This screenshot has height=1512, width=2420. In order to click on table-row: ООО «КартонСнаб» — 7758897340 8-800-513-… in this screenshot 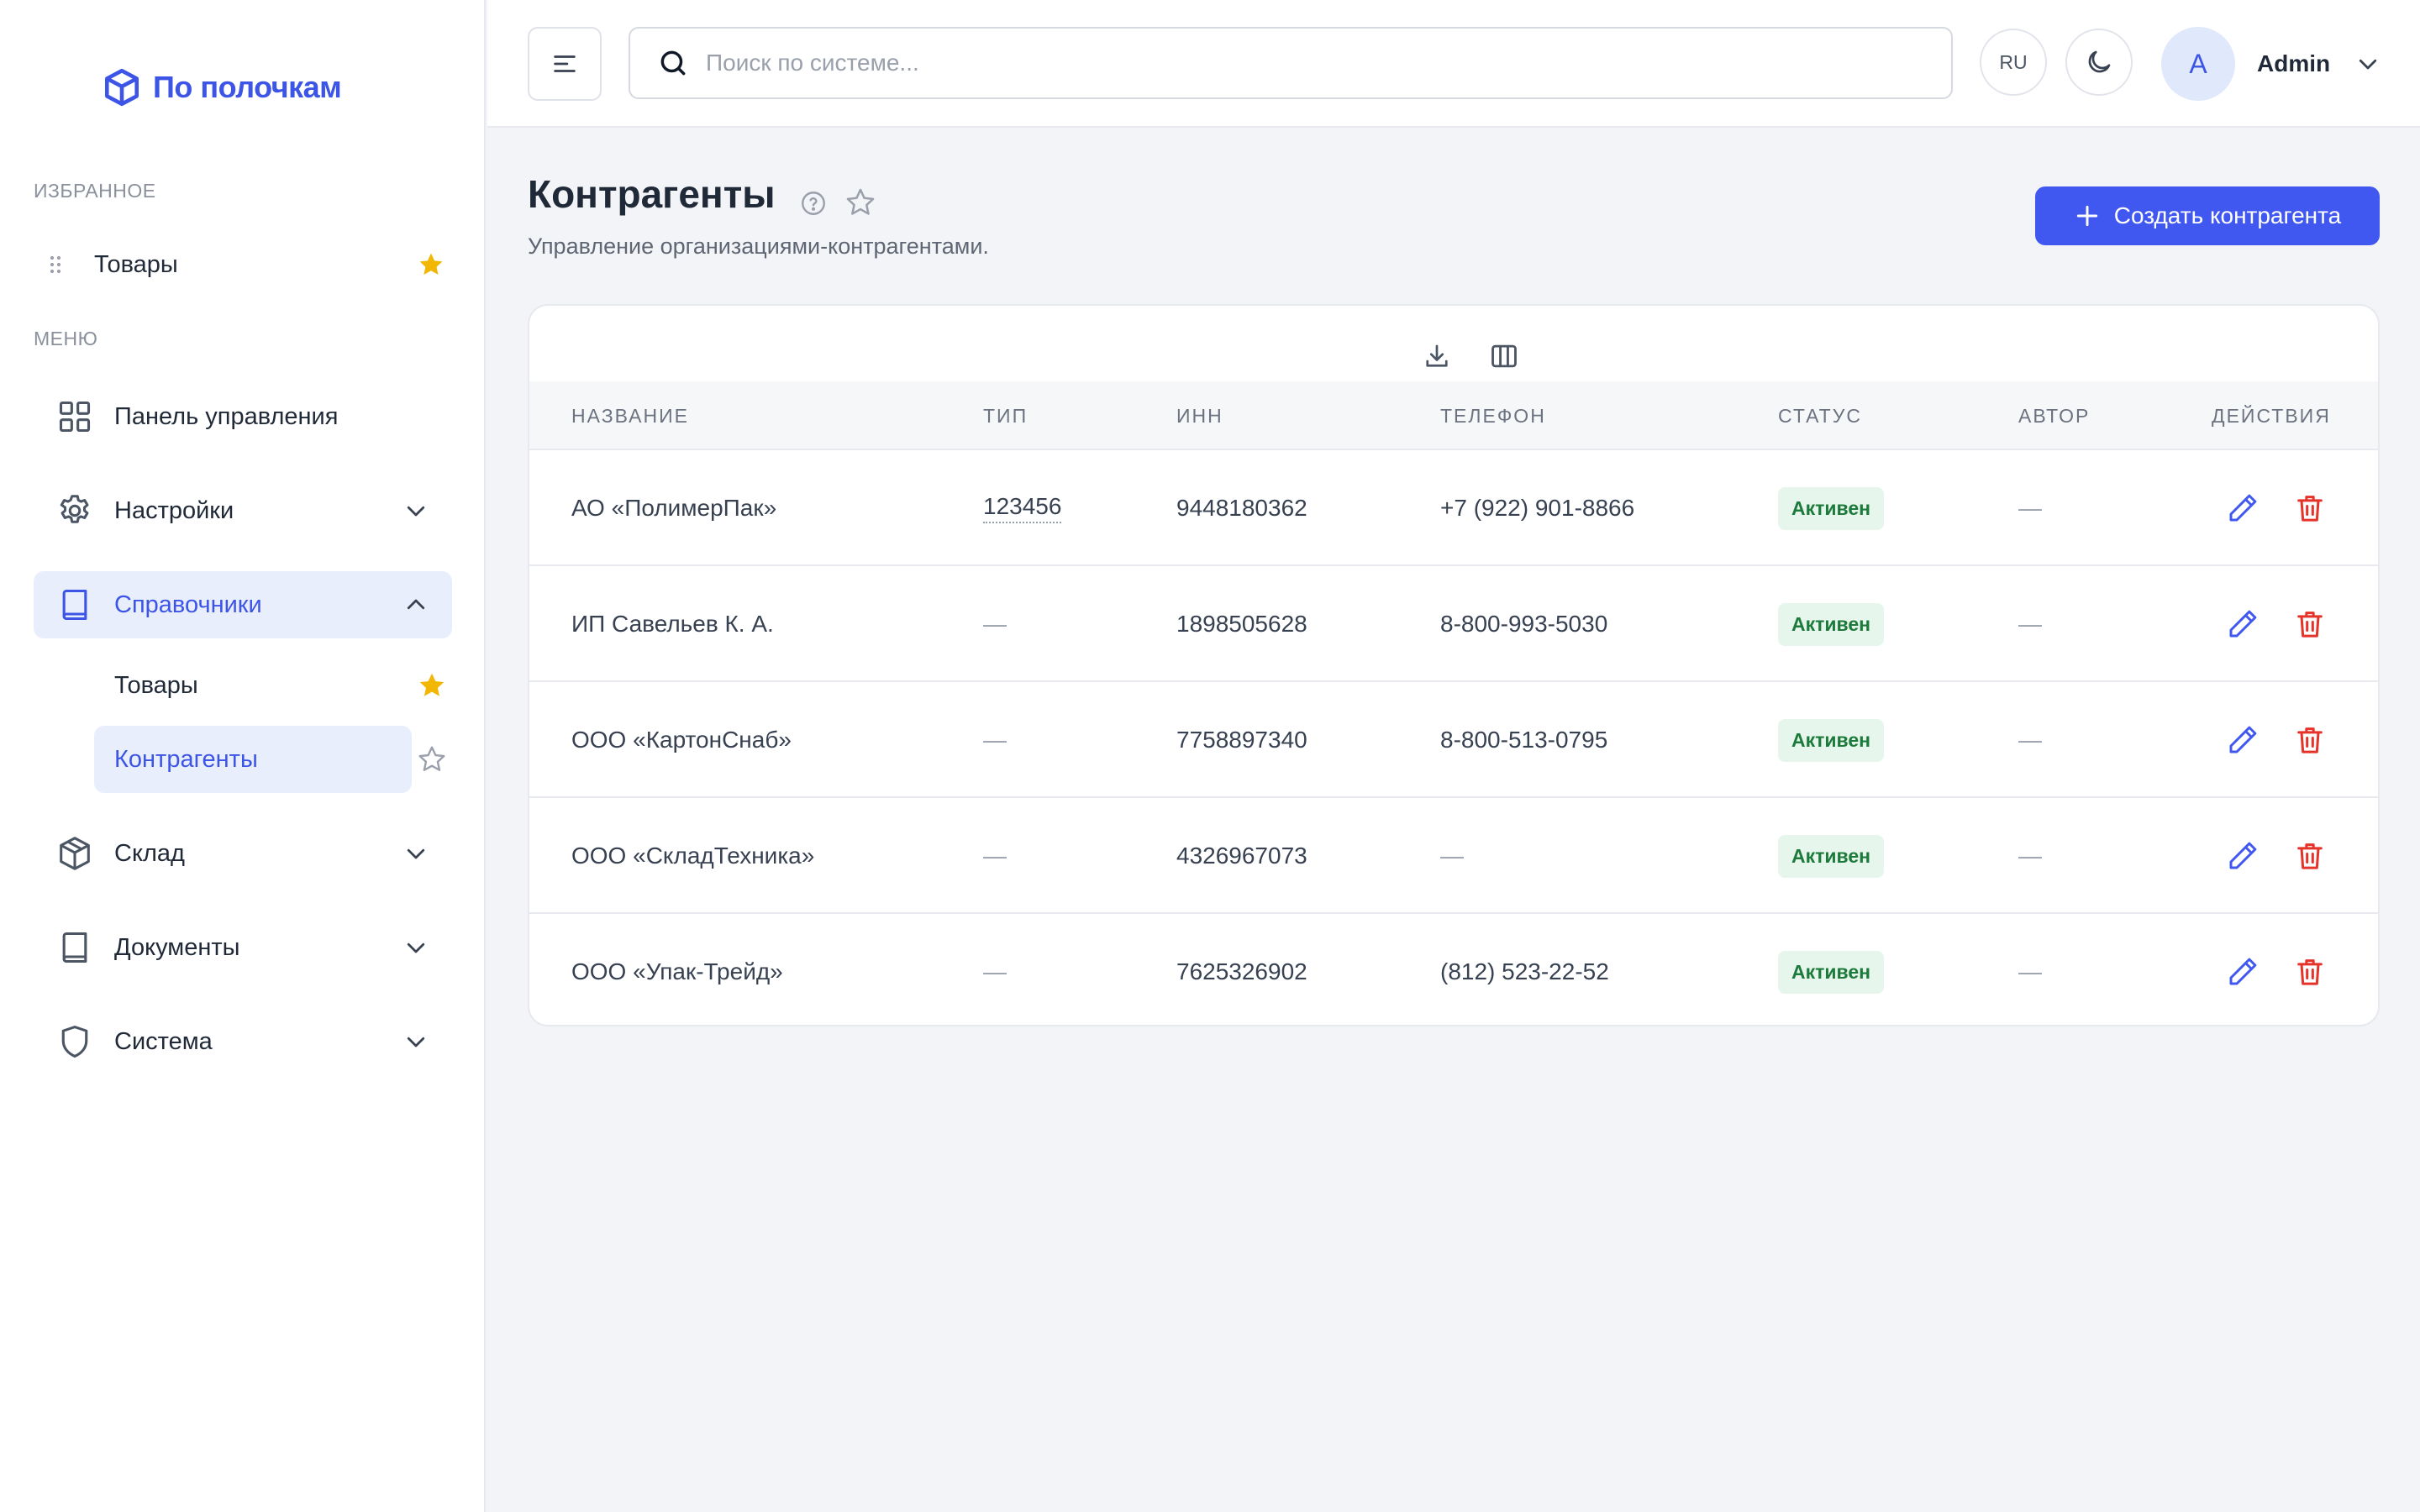, I will do `click(1453, 740)`.